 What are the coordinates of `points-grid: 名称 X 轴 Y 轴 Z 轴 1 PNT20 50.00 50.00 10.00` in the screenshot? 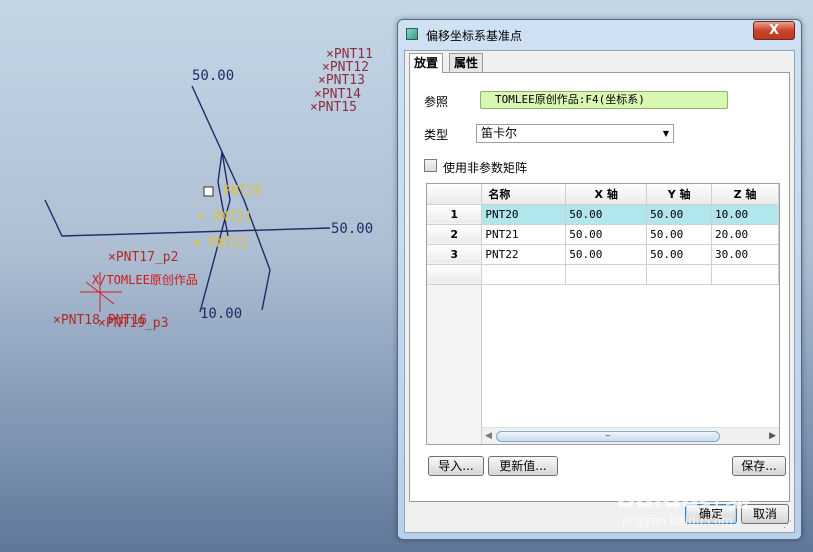 It's located at (603, 234).